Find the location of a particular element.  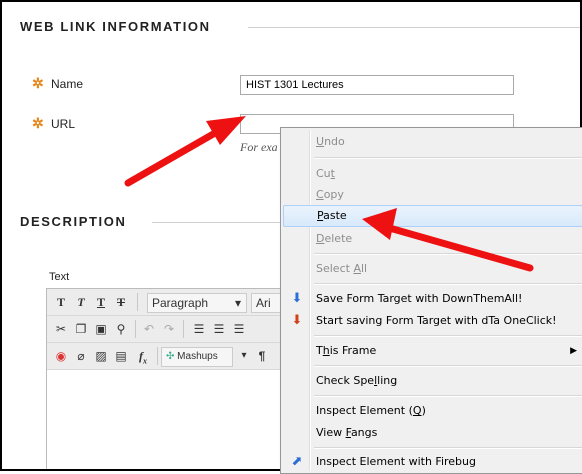

menu-item-undo: Undo is located at coordinates (432, 142).